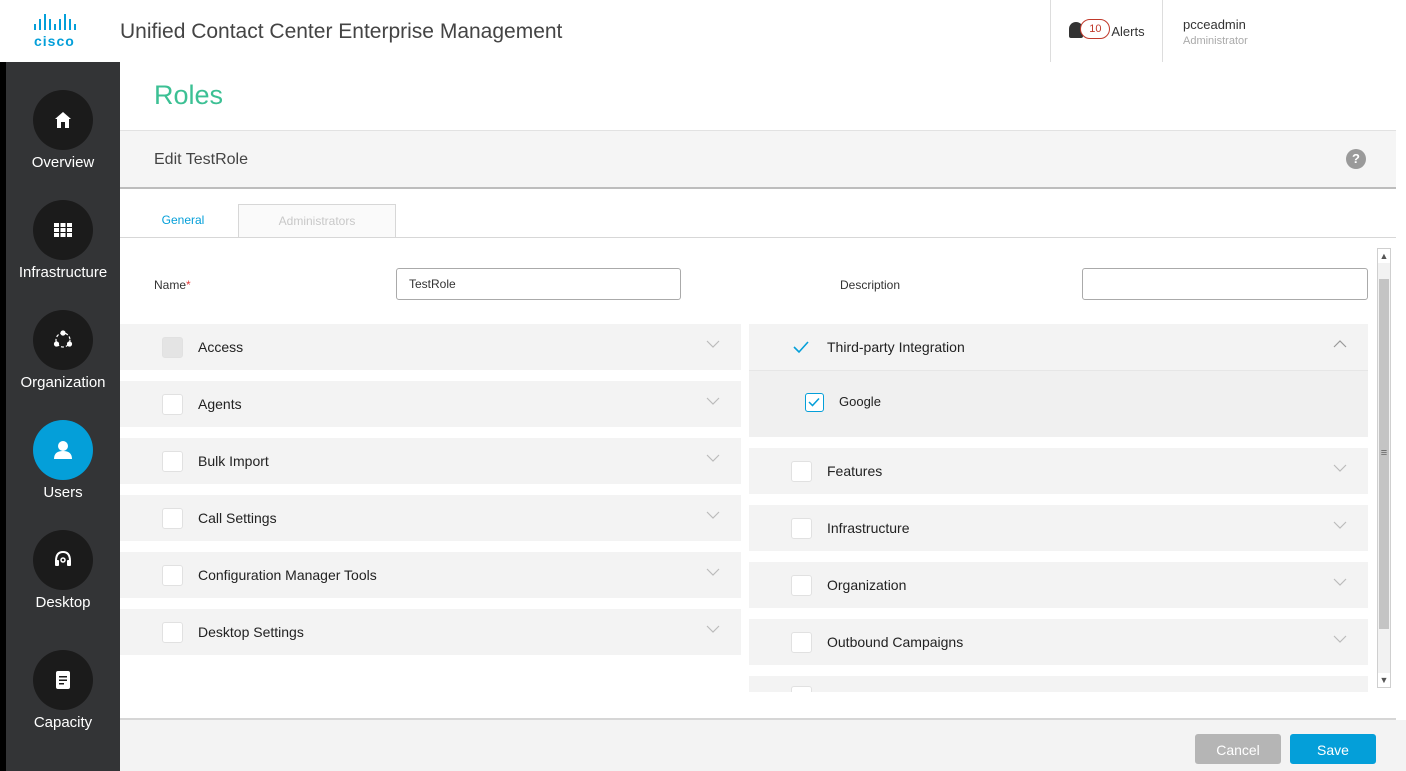 The width and height of the screenshot is (1406, 771). I want to click on home-icon, so click(63, 120).